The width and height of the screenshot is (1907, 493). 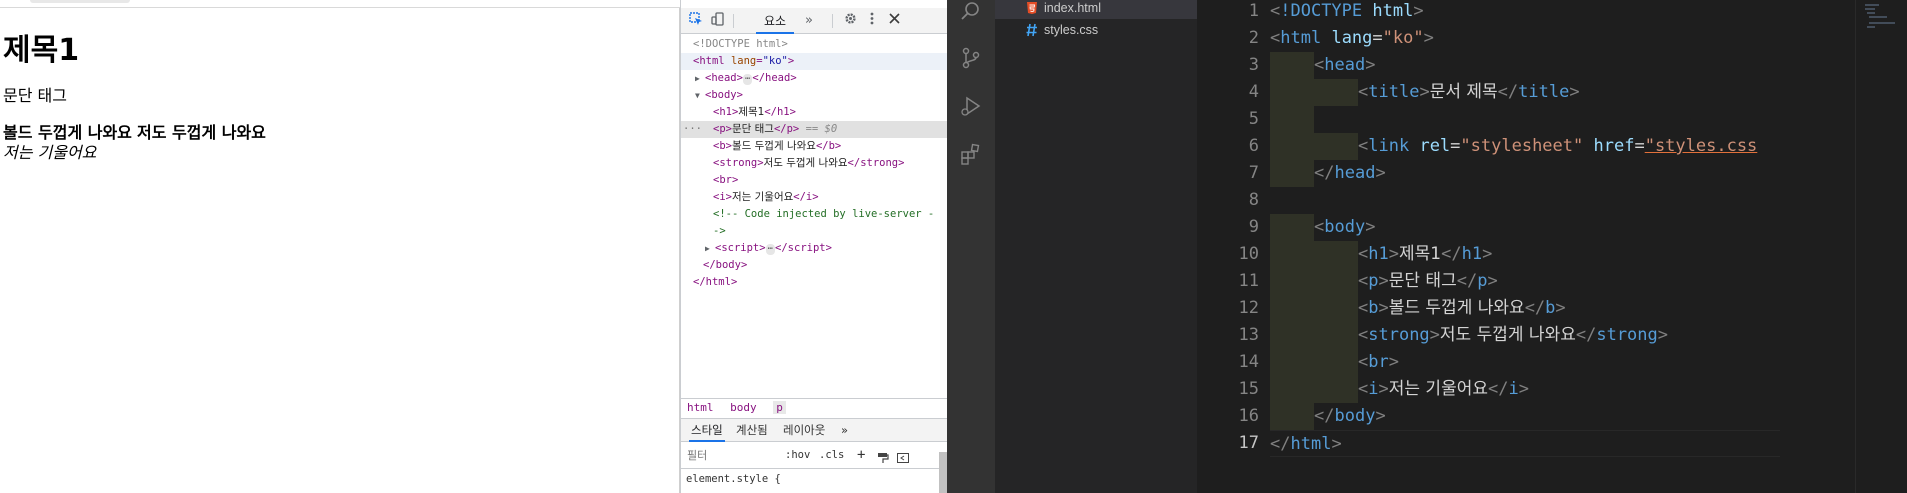 What do you see at coordinates (700, 95) in the screenshot?
I see `collapse-triangle-icon: ▼` at bounding box center [700, 95].